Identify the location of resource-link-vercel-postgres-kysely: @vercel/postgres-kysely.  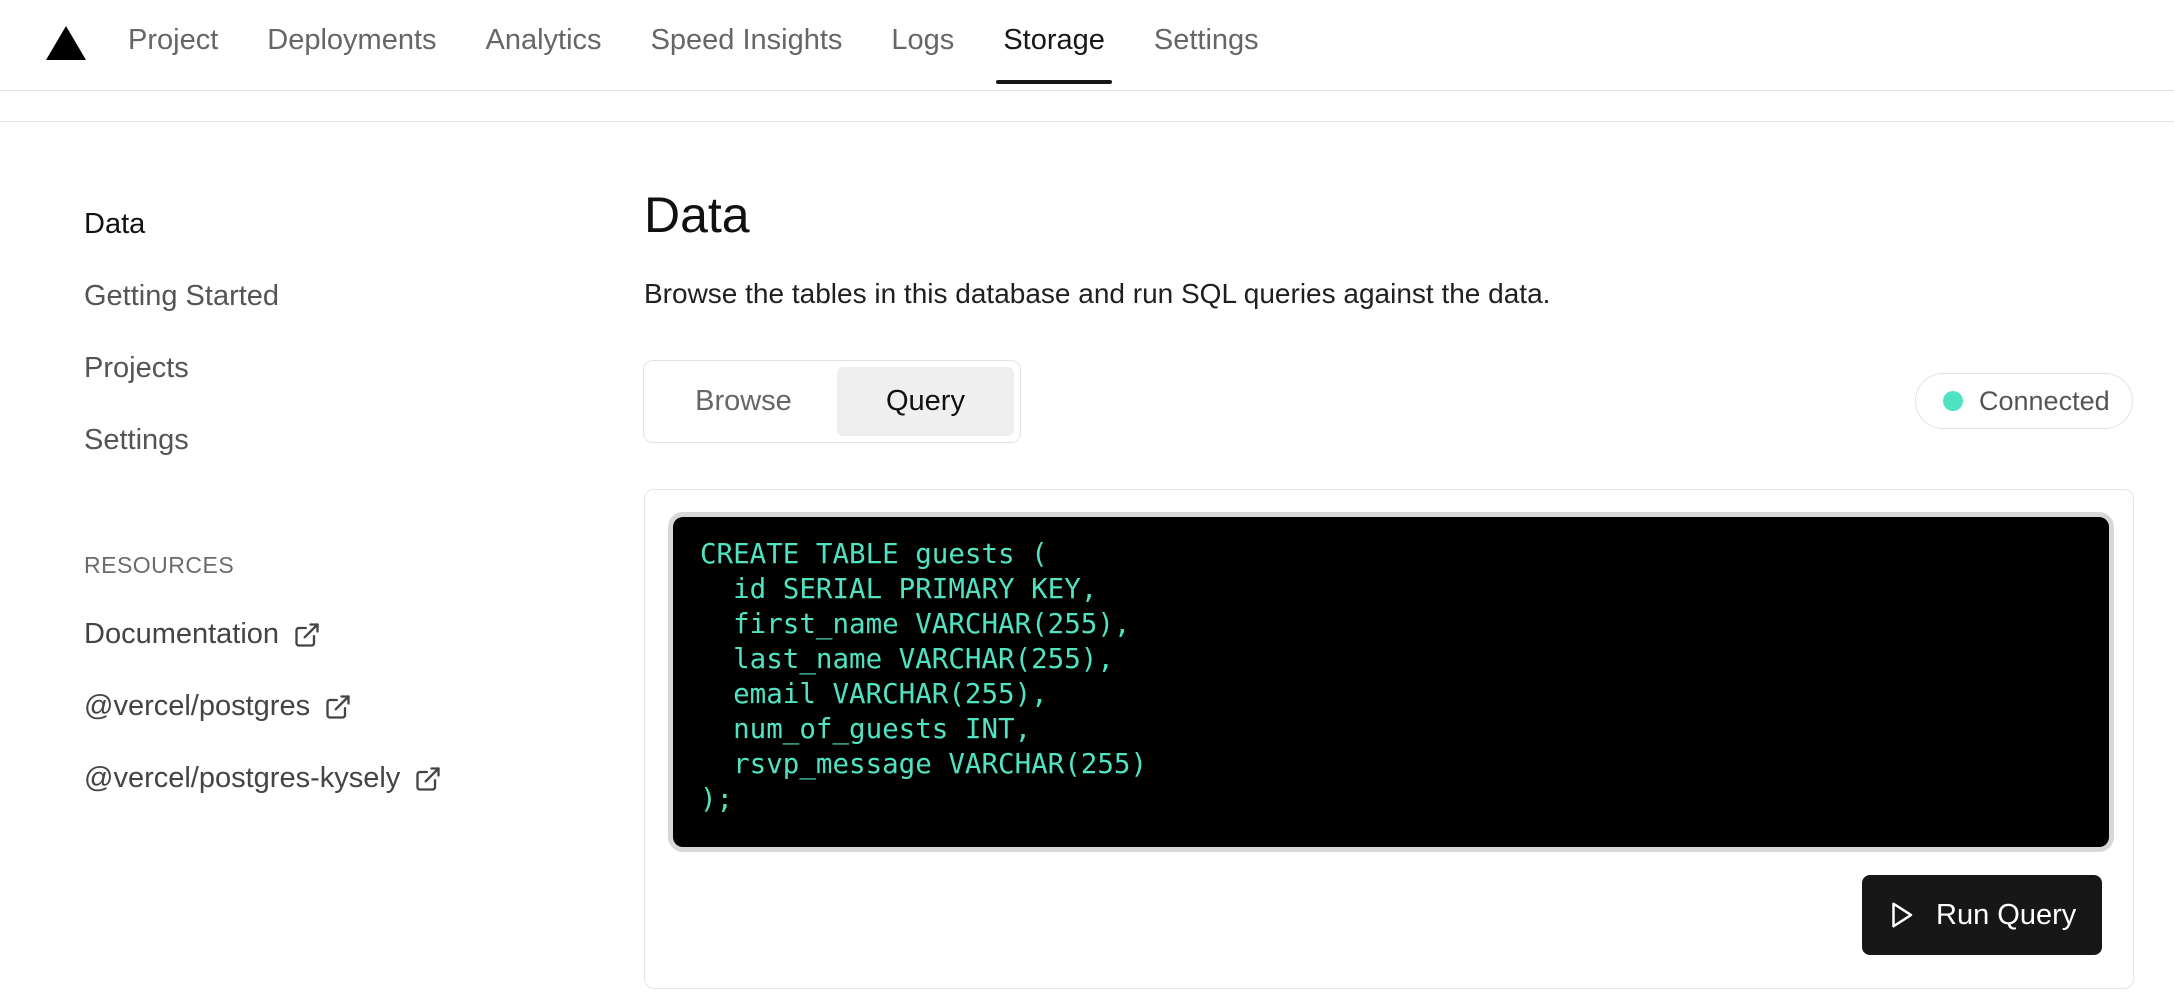
(263, 778).